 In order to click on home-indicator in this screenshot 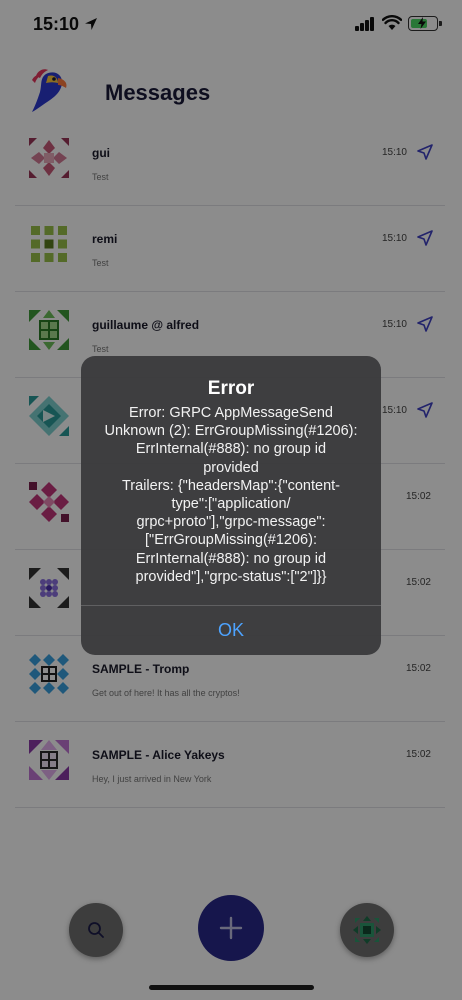, I will do `click(231, 987)`.